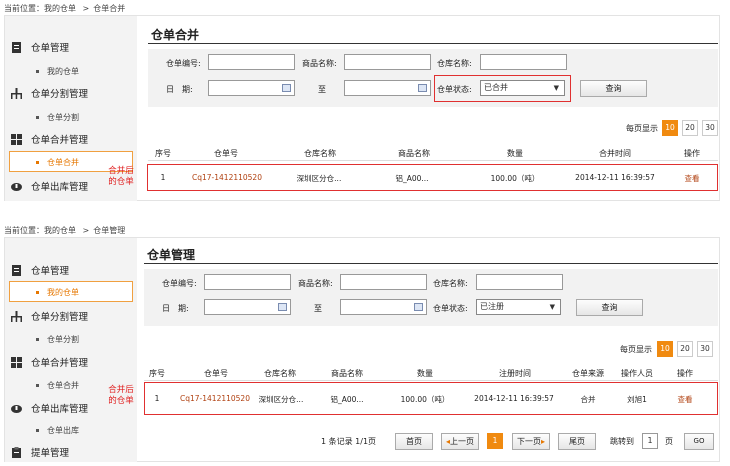 The image size is (730, 466). What do you see at coordinates (227, 177) in the screenshot?
I see `receipt-code-link: Cq17-1412110520` at bounding box center [227, 177].